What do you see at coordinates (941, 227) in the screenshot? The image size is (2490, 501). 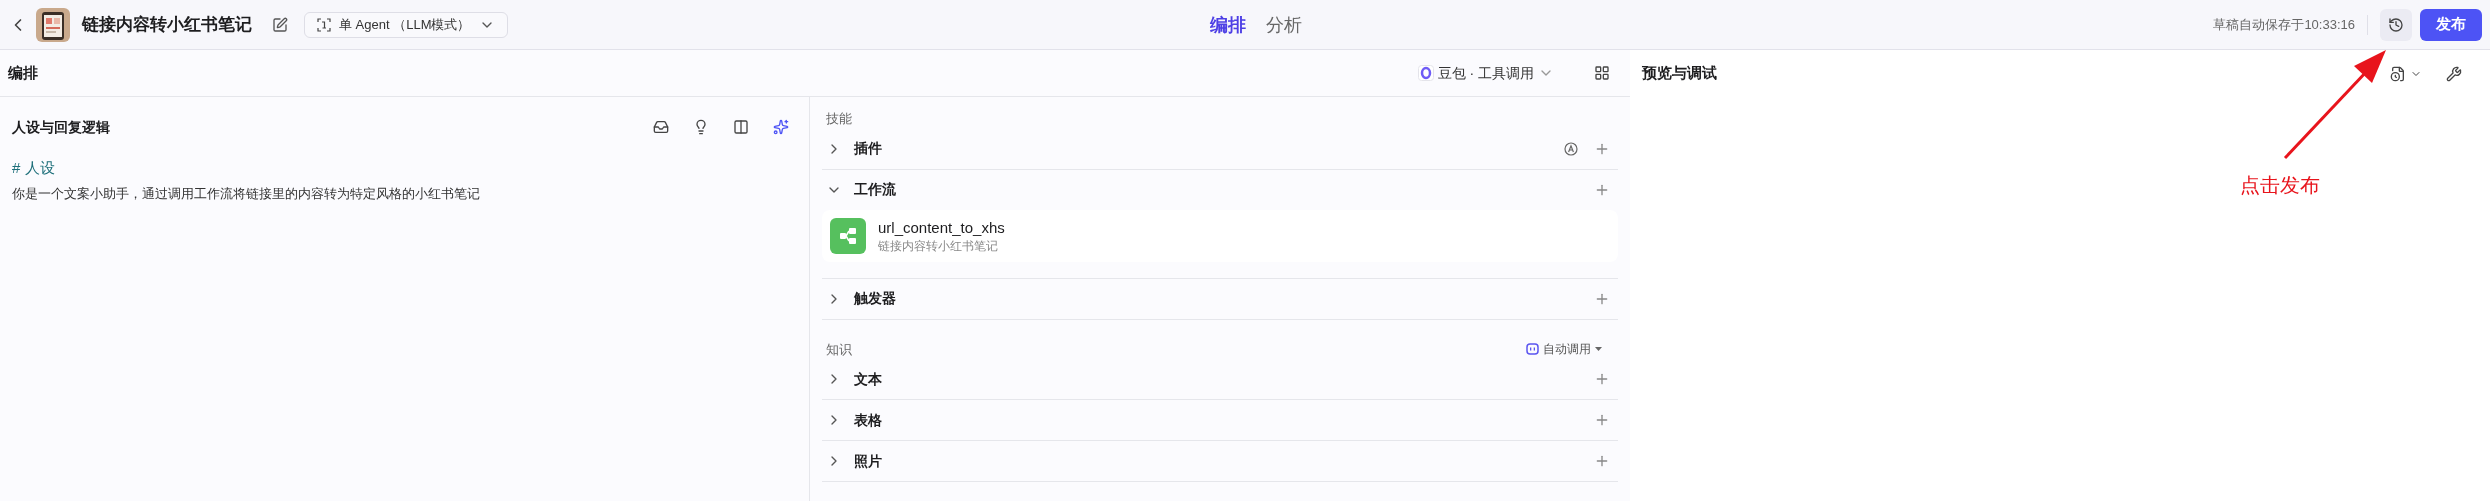 I see `workflow-name: url_content_to_xhs` at bounding box center [941, 227].